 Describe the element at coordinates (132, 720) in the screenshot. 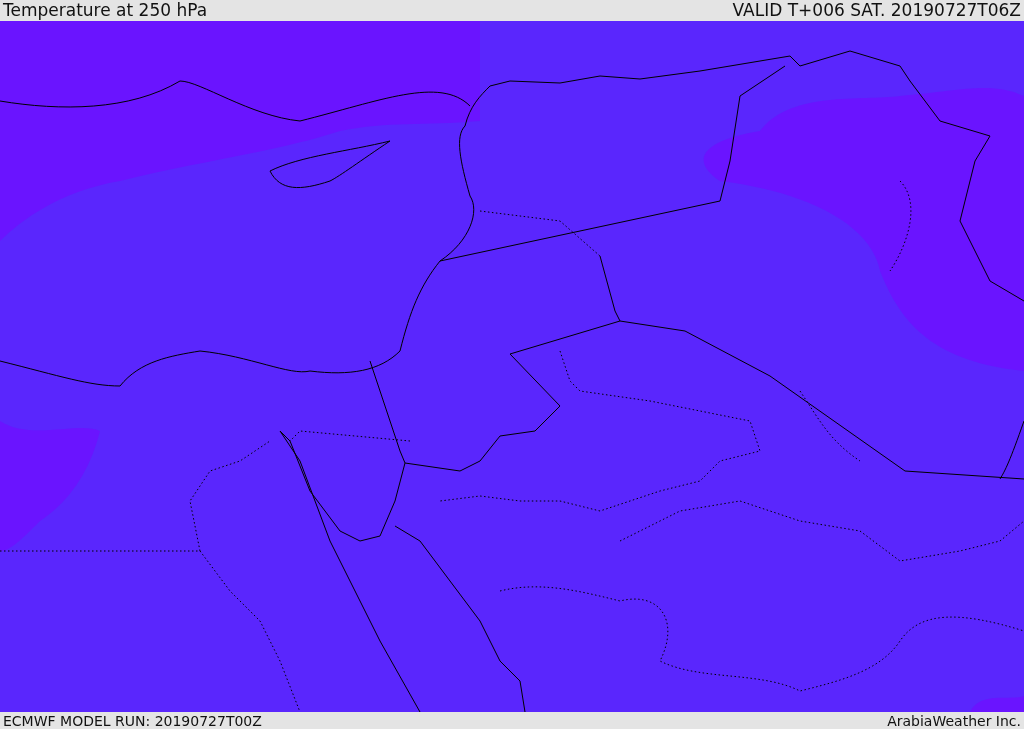

I see `model-run-text: ECMWF MODEL RUN: 20190727T00Z` at that location.